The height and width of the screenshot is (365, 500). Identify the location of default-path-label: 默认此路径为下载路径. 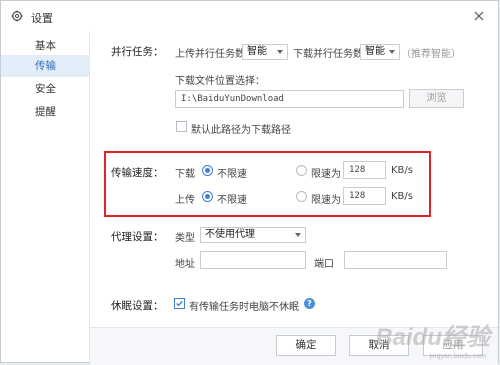
(241, 130).